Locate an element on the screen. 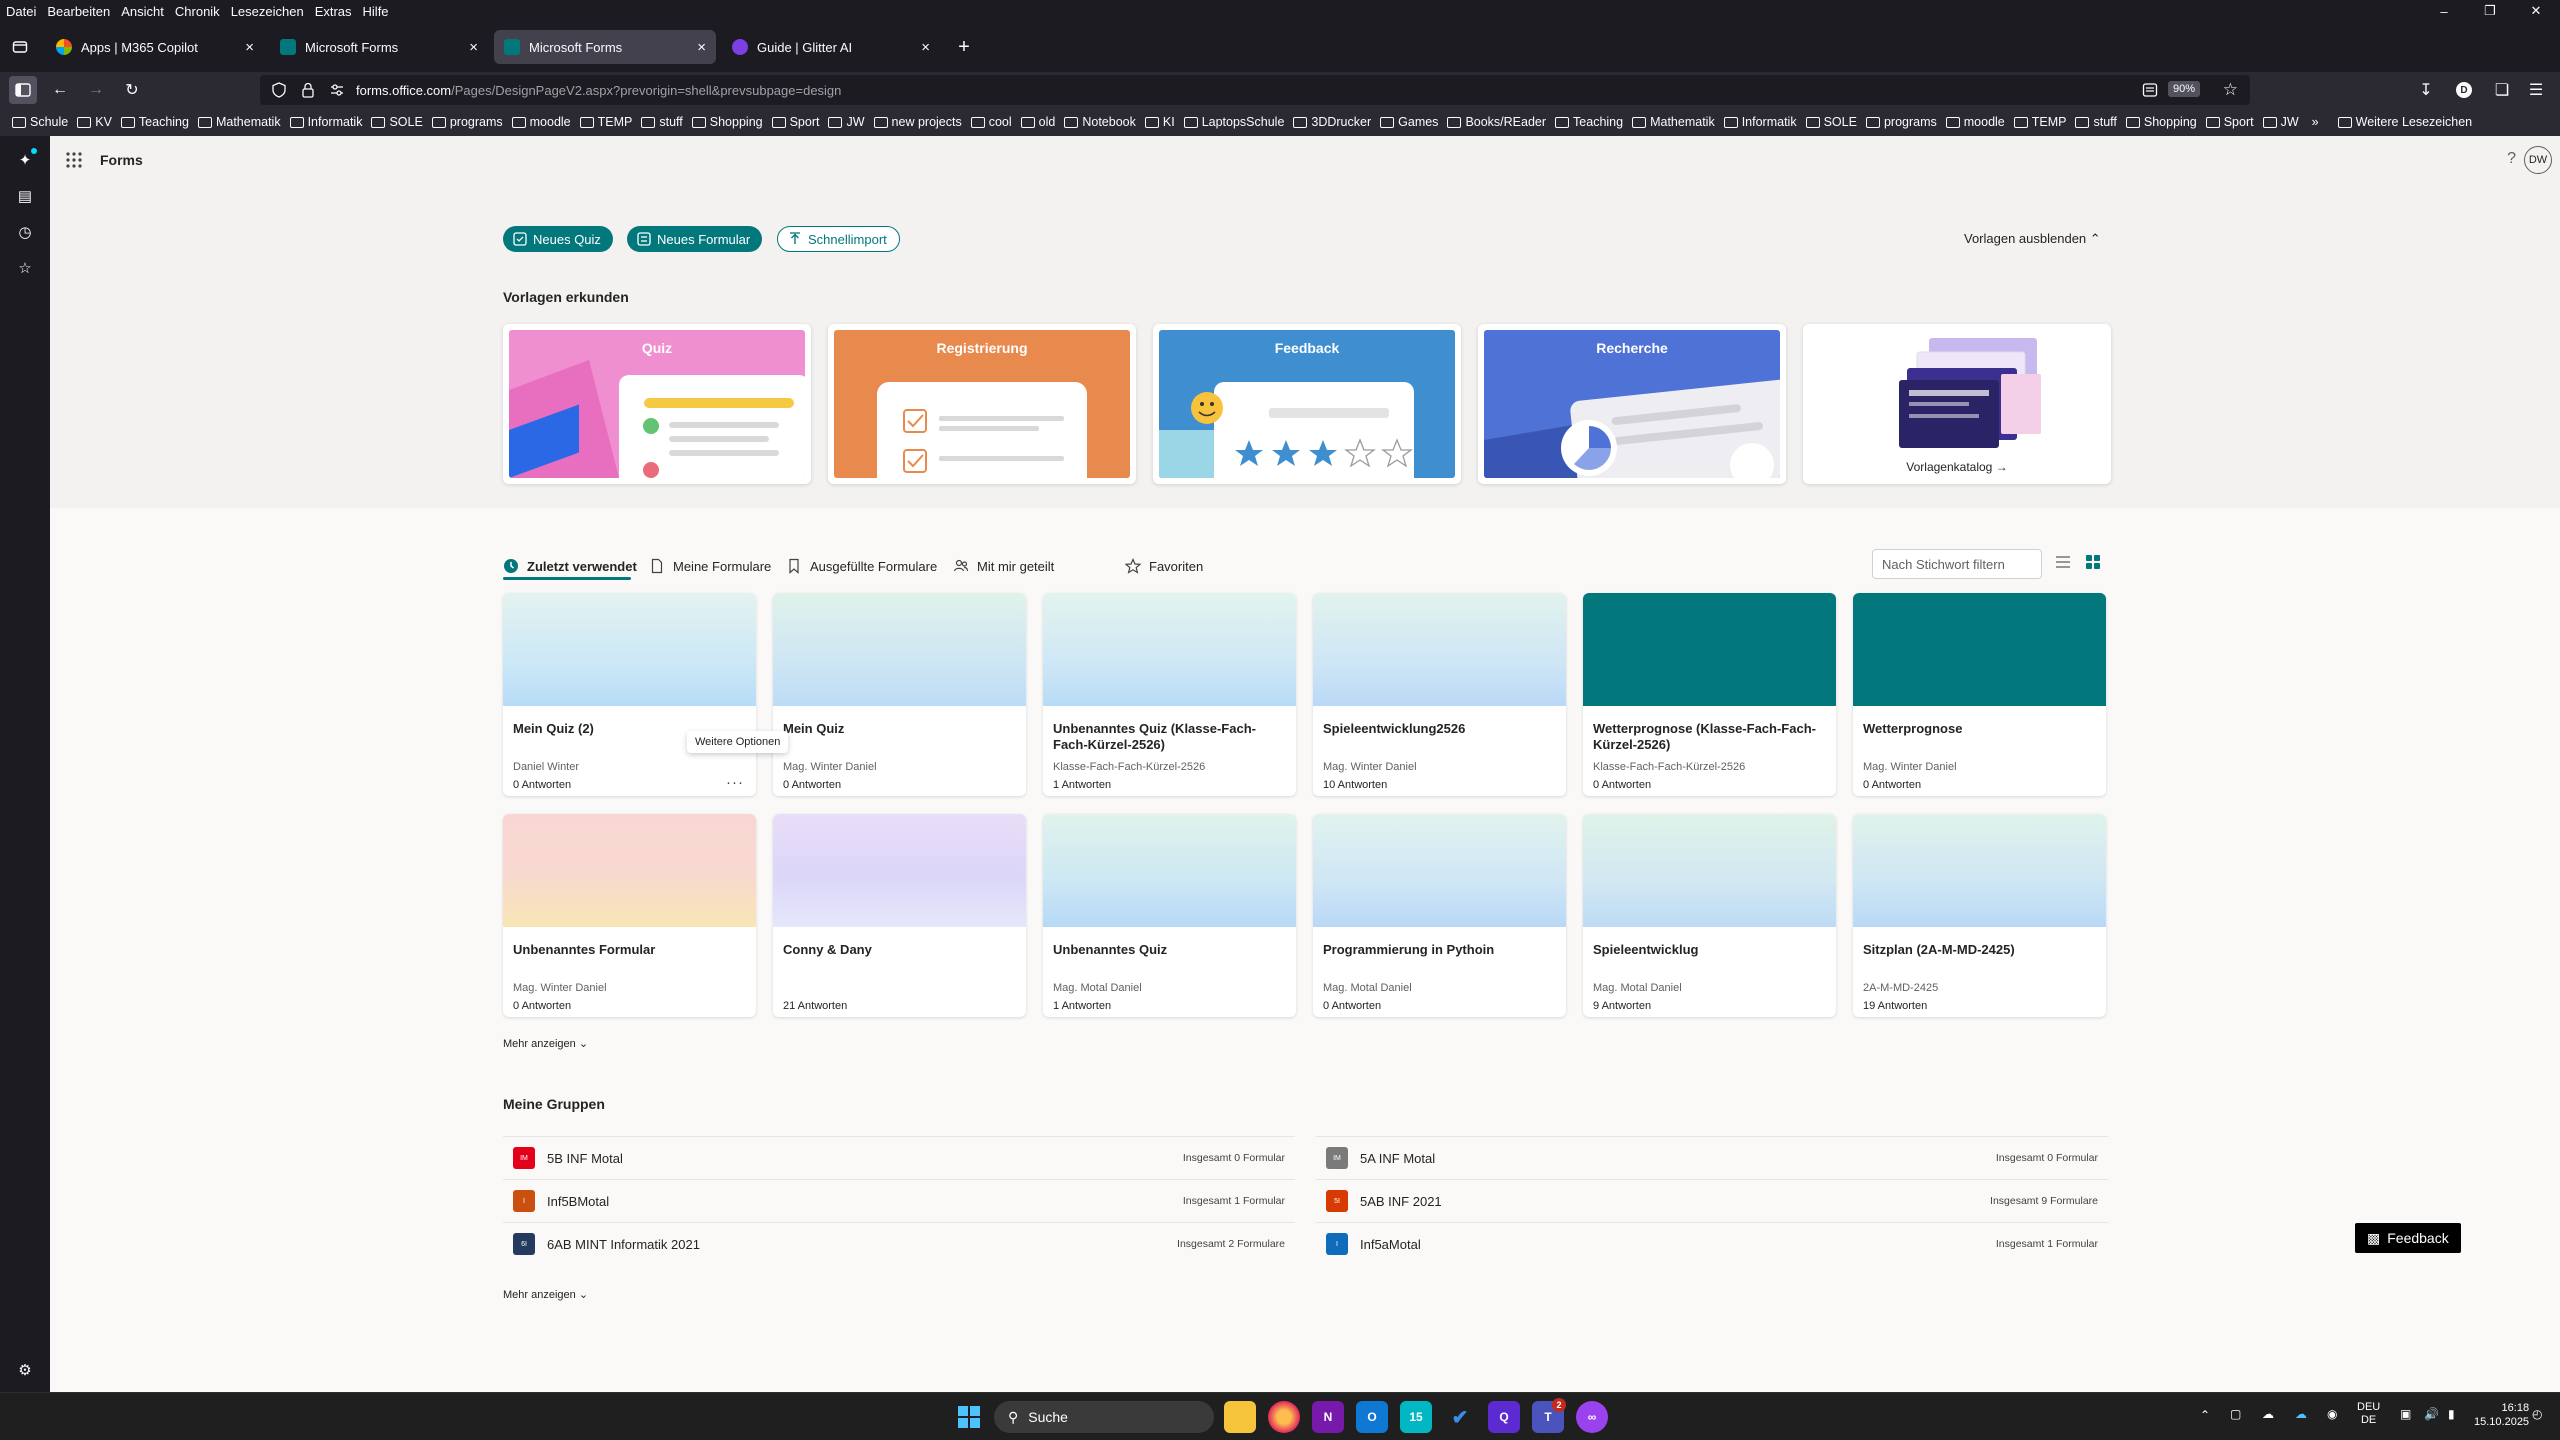 Image resolution: width=2560 pixels, height=1440 pixels. permissions-icon is located at coordinates (337, 90).